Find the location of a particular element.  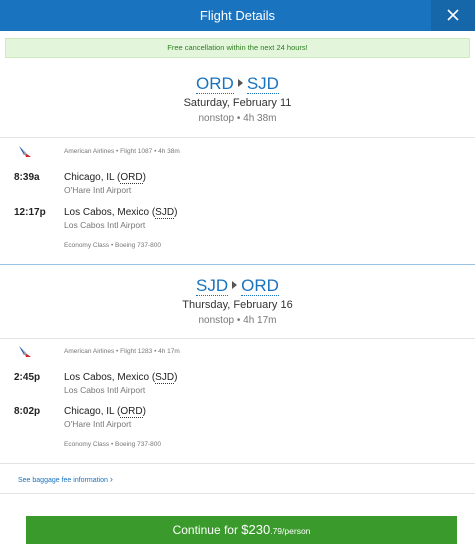

return-arrive-time: 8:02p is located at coordinates (27, 411).